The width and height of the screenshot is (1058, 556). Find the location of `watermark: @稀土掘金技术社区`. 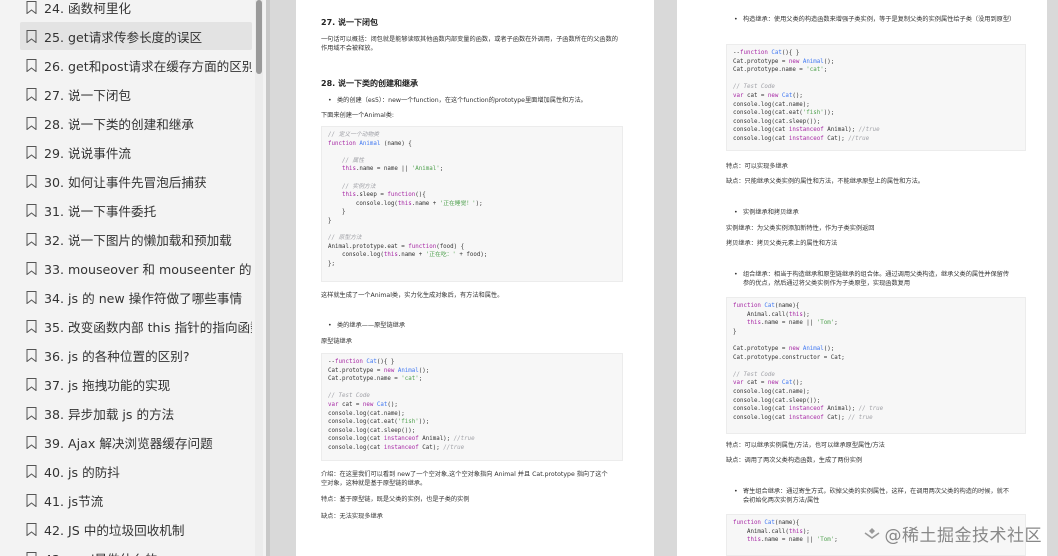

watermark: @稀土掘金技术社区 is located at coordinates (953, 533).